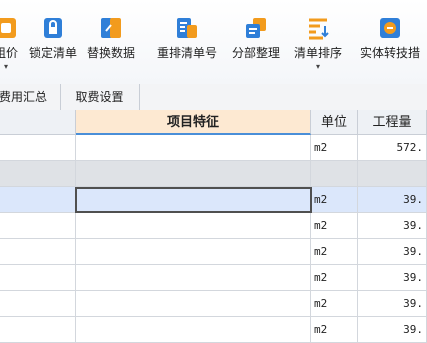 This screenshot has height=343, width=427. What do you see at coordinates (392, 122) in the screenshot?
I see `column-header-quantity: 工程量` at bounding box center [392, 122].